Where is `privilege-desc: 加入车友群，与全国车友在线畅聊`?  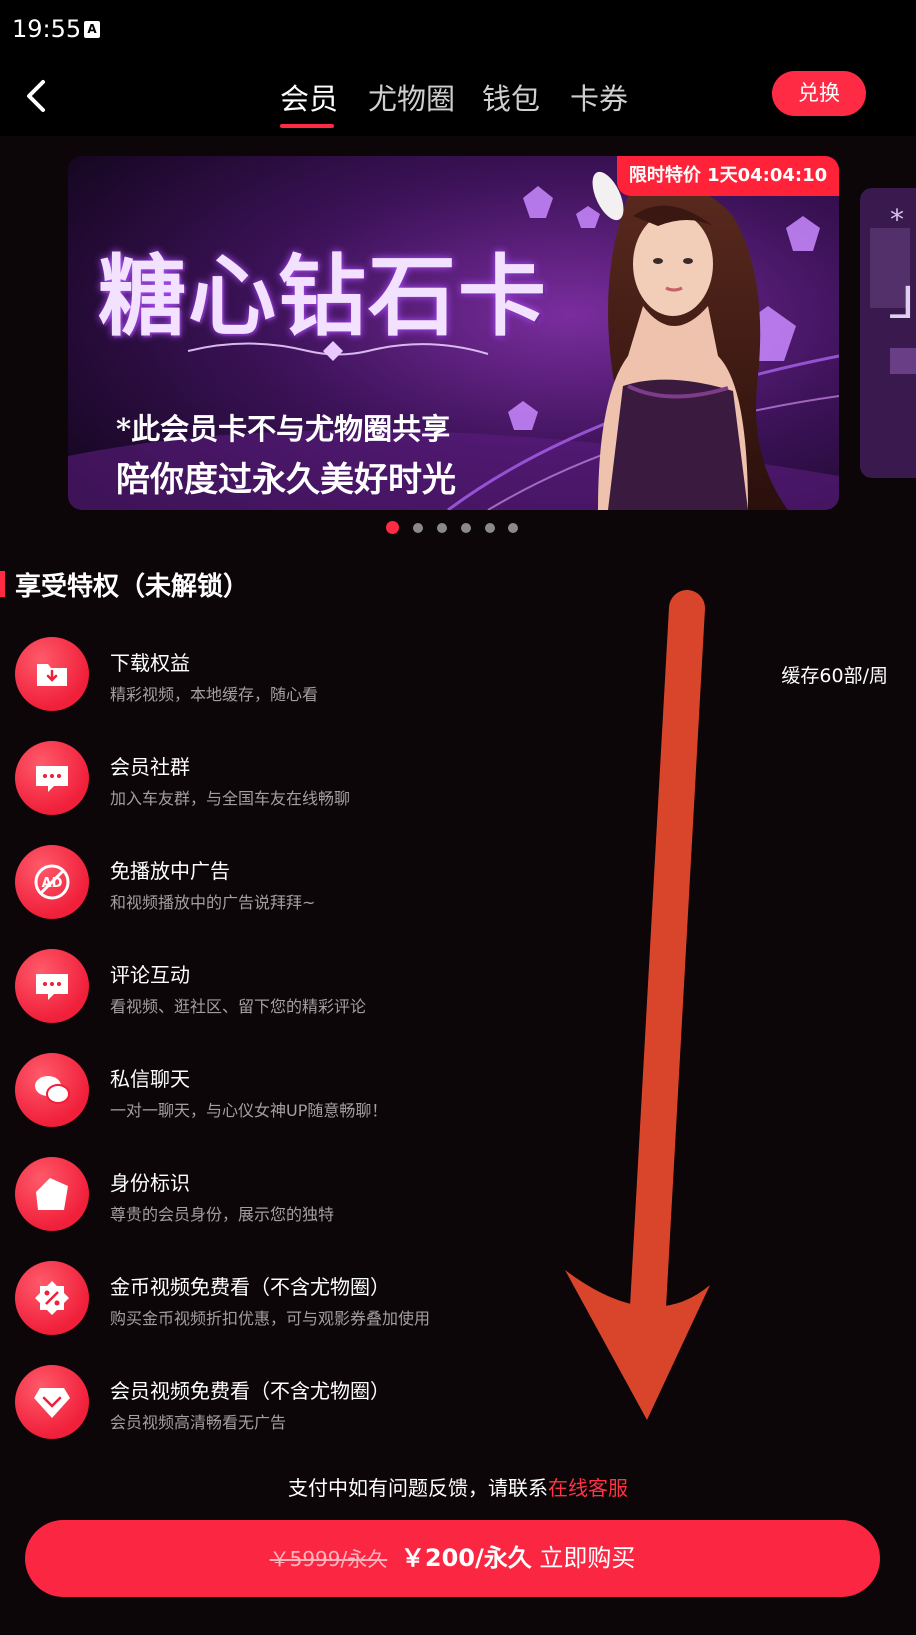 privilege-desc: 加入车友群，与全国车友在线畅聊 is located at coordinates (230, 798).